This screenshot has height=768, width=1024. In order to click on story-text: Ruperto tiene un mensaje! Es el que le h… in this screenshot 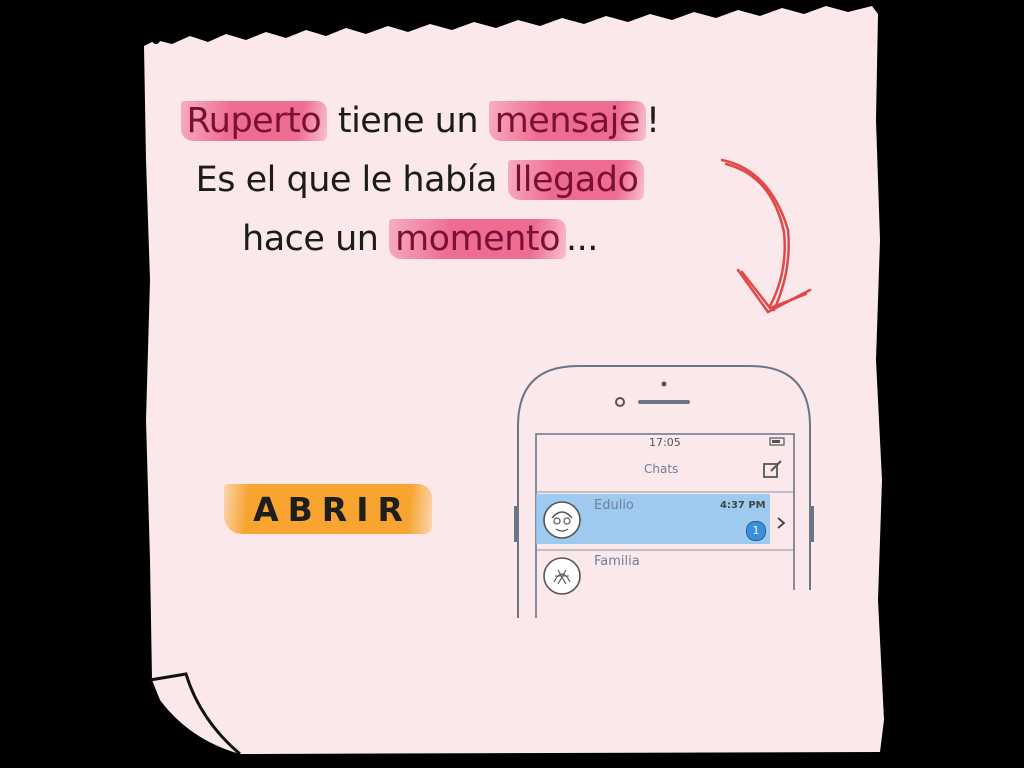, I will do `click(420, 180)`.